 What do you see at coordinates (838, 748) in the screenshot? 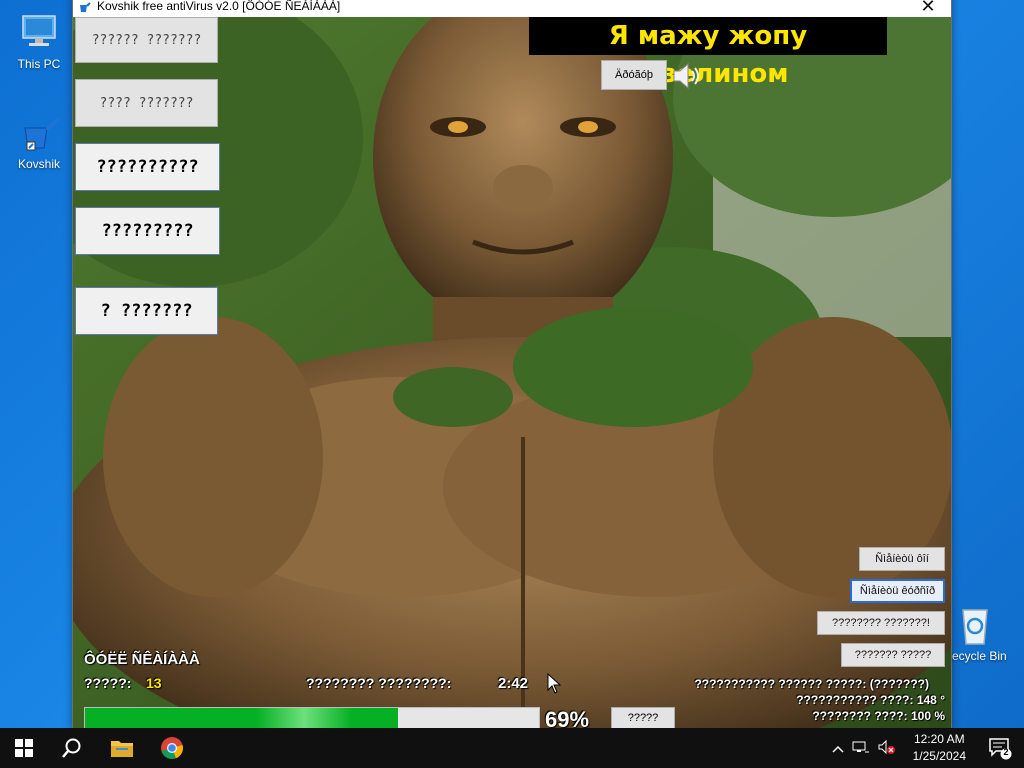
I see `chevron-up-icon` at bounding box center [838, 748].